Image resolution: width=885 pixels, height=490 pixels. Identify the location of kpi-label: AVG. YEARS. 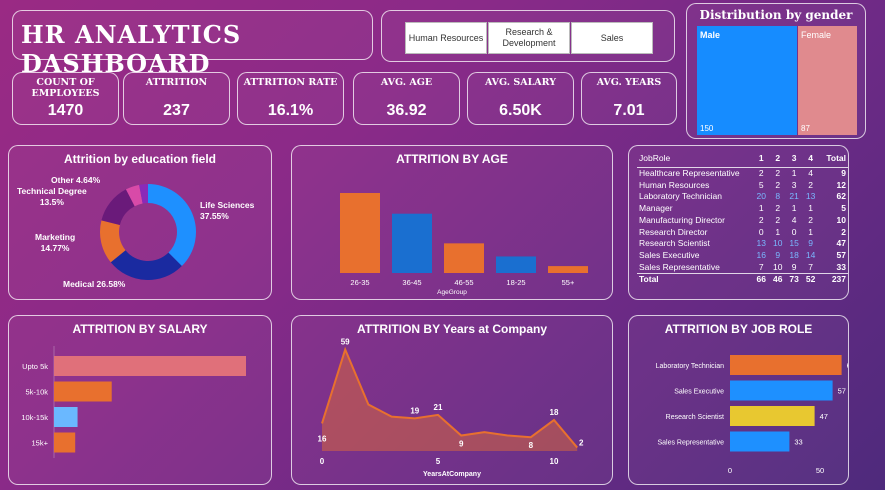
(629, 82).